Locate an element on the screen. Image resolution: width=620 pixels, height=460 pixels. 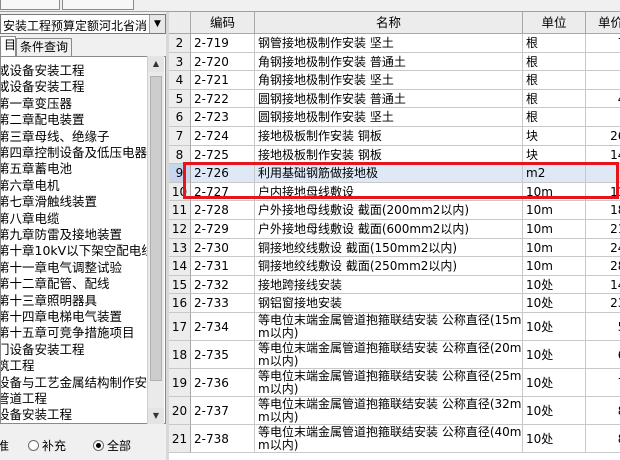
table-row: 152-732接地跨接线安装10处145 is located at coordinates (394, 285).